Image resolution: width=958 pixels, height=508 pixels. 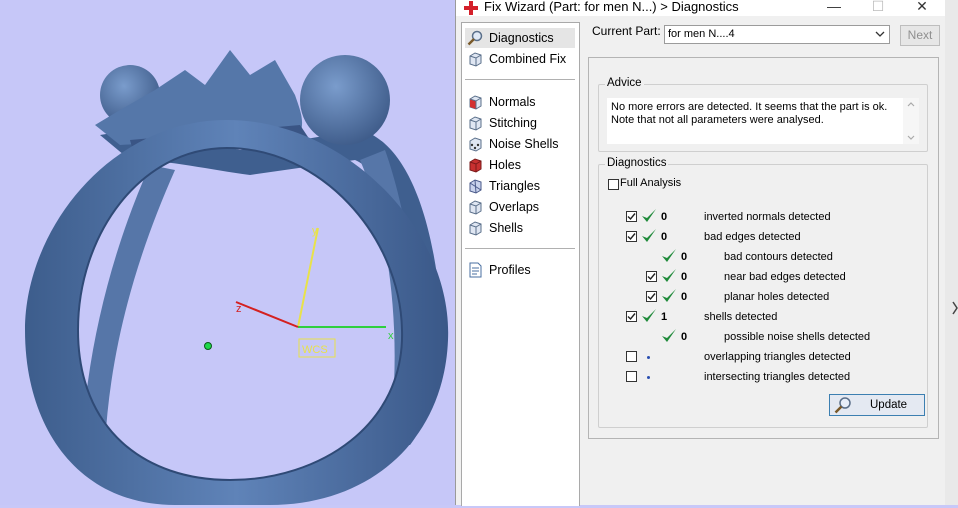 I want to click on diagnostic-row: 0 possible noise shells detected, so click(x=759, y=338).